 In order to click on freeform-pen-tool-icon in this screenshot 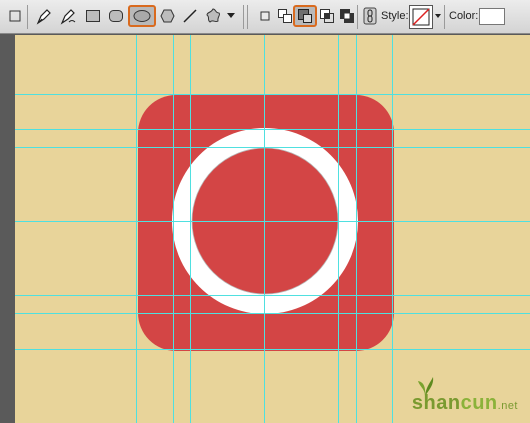, I will do `click(68, 16)`.